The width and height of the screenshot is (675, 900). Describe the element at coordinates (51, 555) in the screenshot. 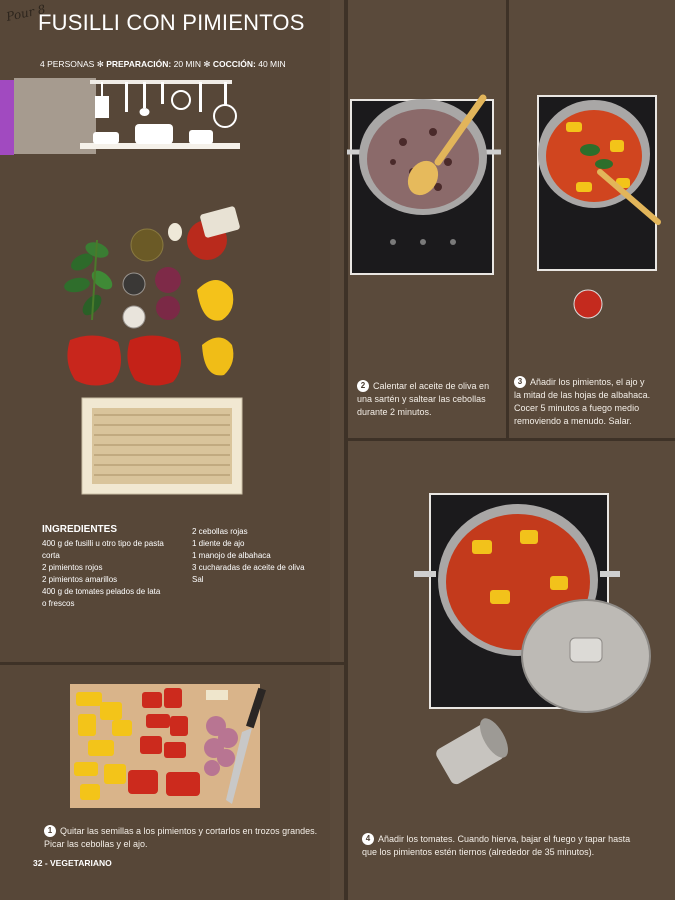

I see `ingredient-item: corta` at that location.